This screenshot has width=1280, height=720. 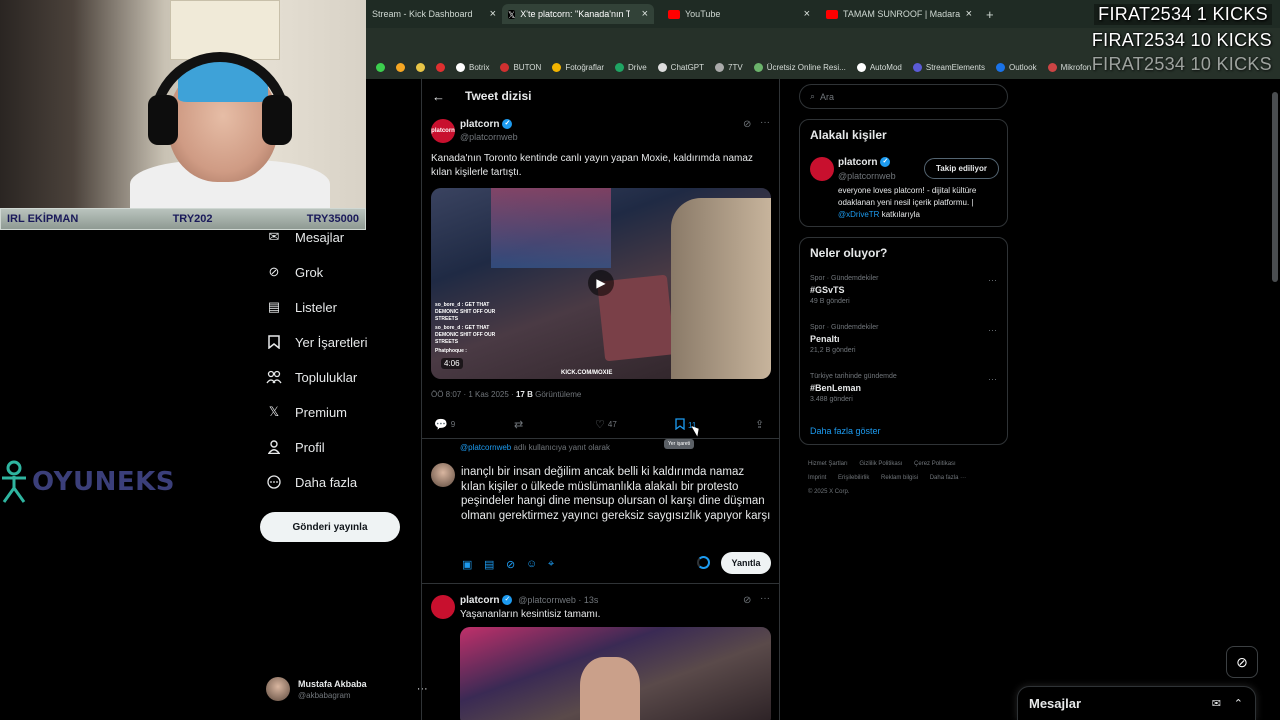 What do you see at coordinates (443, 131) in the screenshot?
I see `avatar: platcorn` at bounding box center [443, 131].